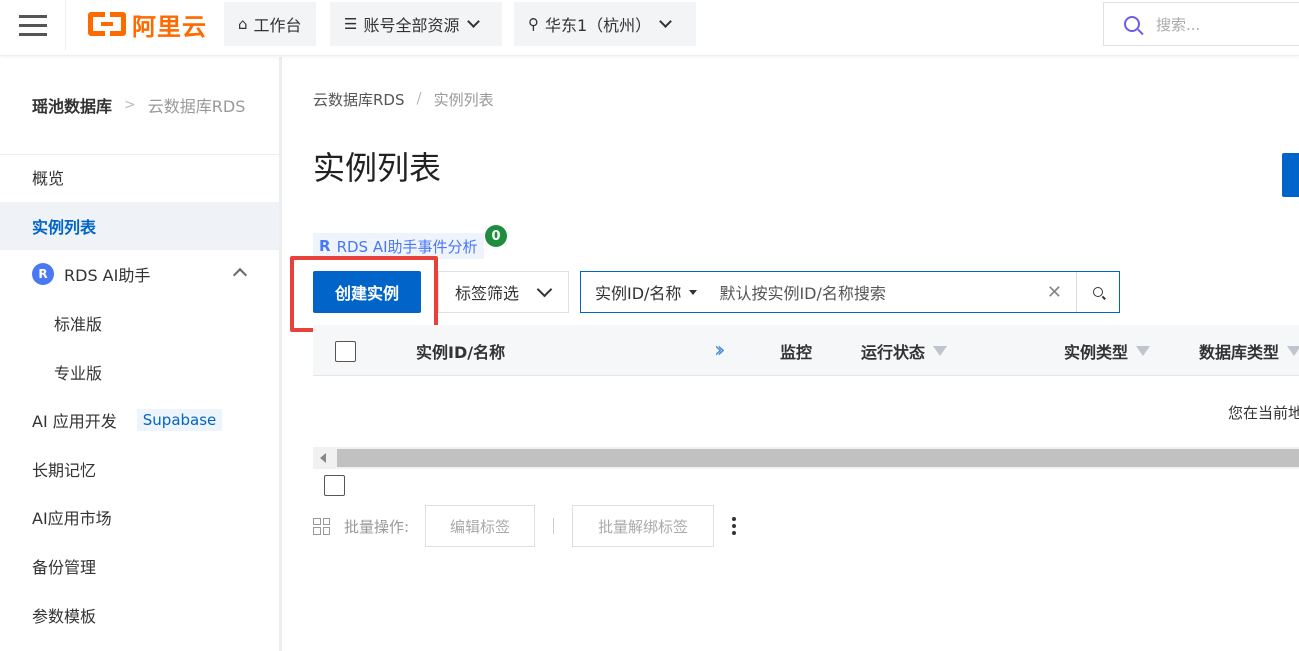 This screenshot has width=1299, height=651. What do you see at coordinates (64, 567) in the screenshot?
I see `sidebar-item-label: 备份管理` at bounding box center [64, 567].